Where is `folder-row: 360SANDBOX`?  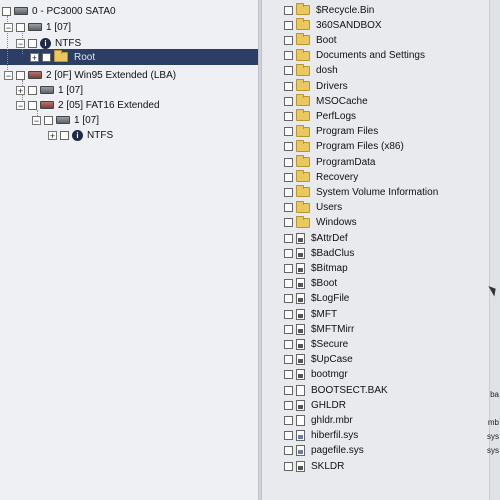 folder-row: 360SANDBOX is located at coordinates (333, 25).